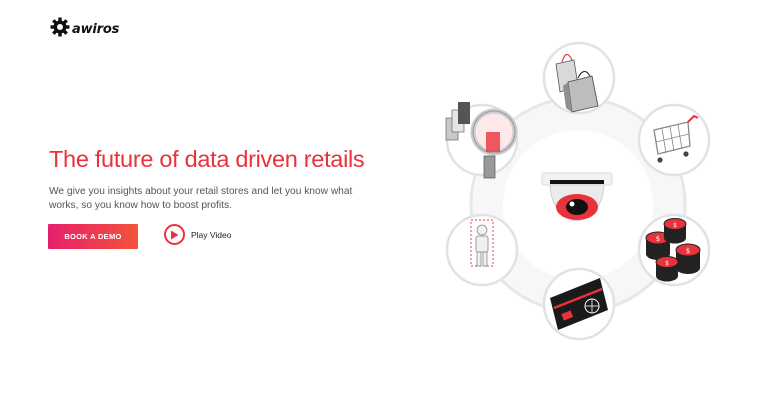  I want to click on play-video-link: Play Video, so click(197, 234).